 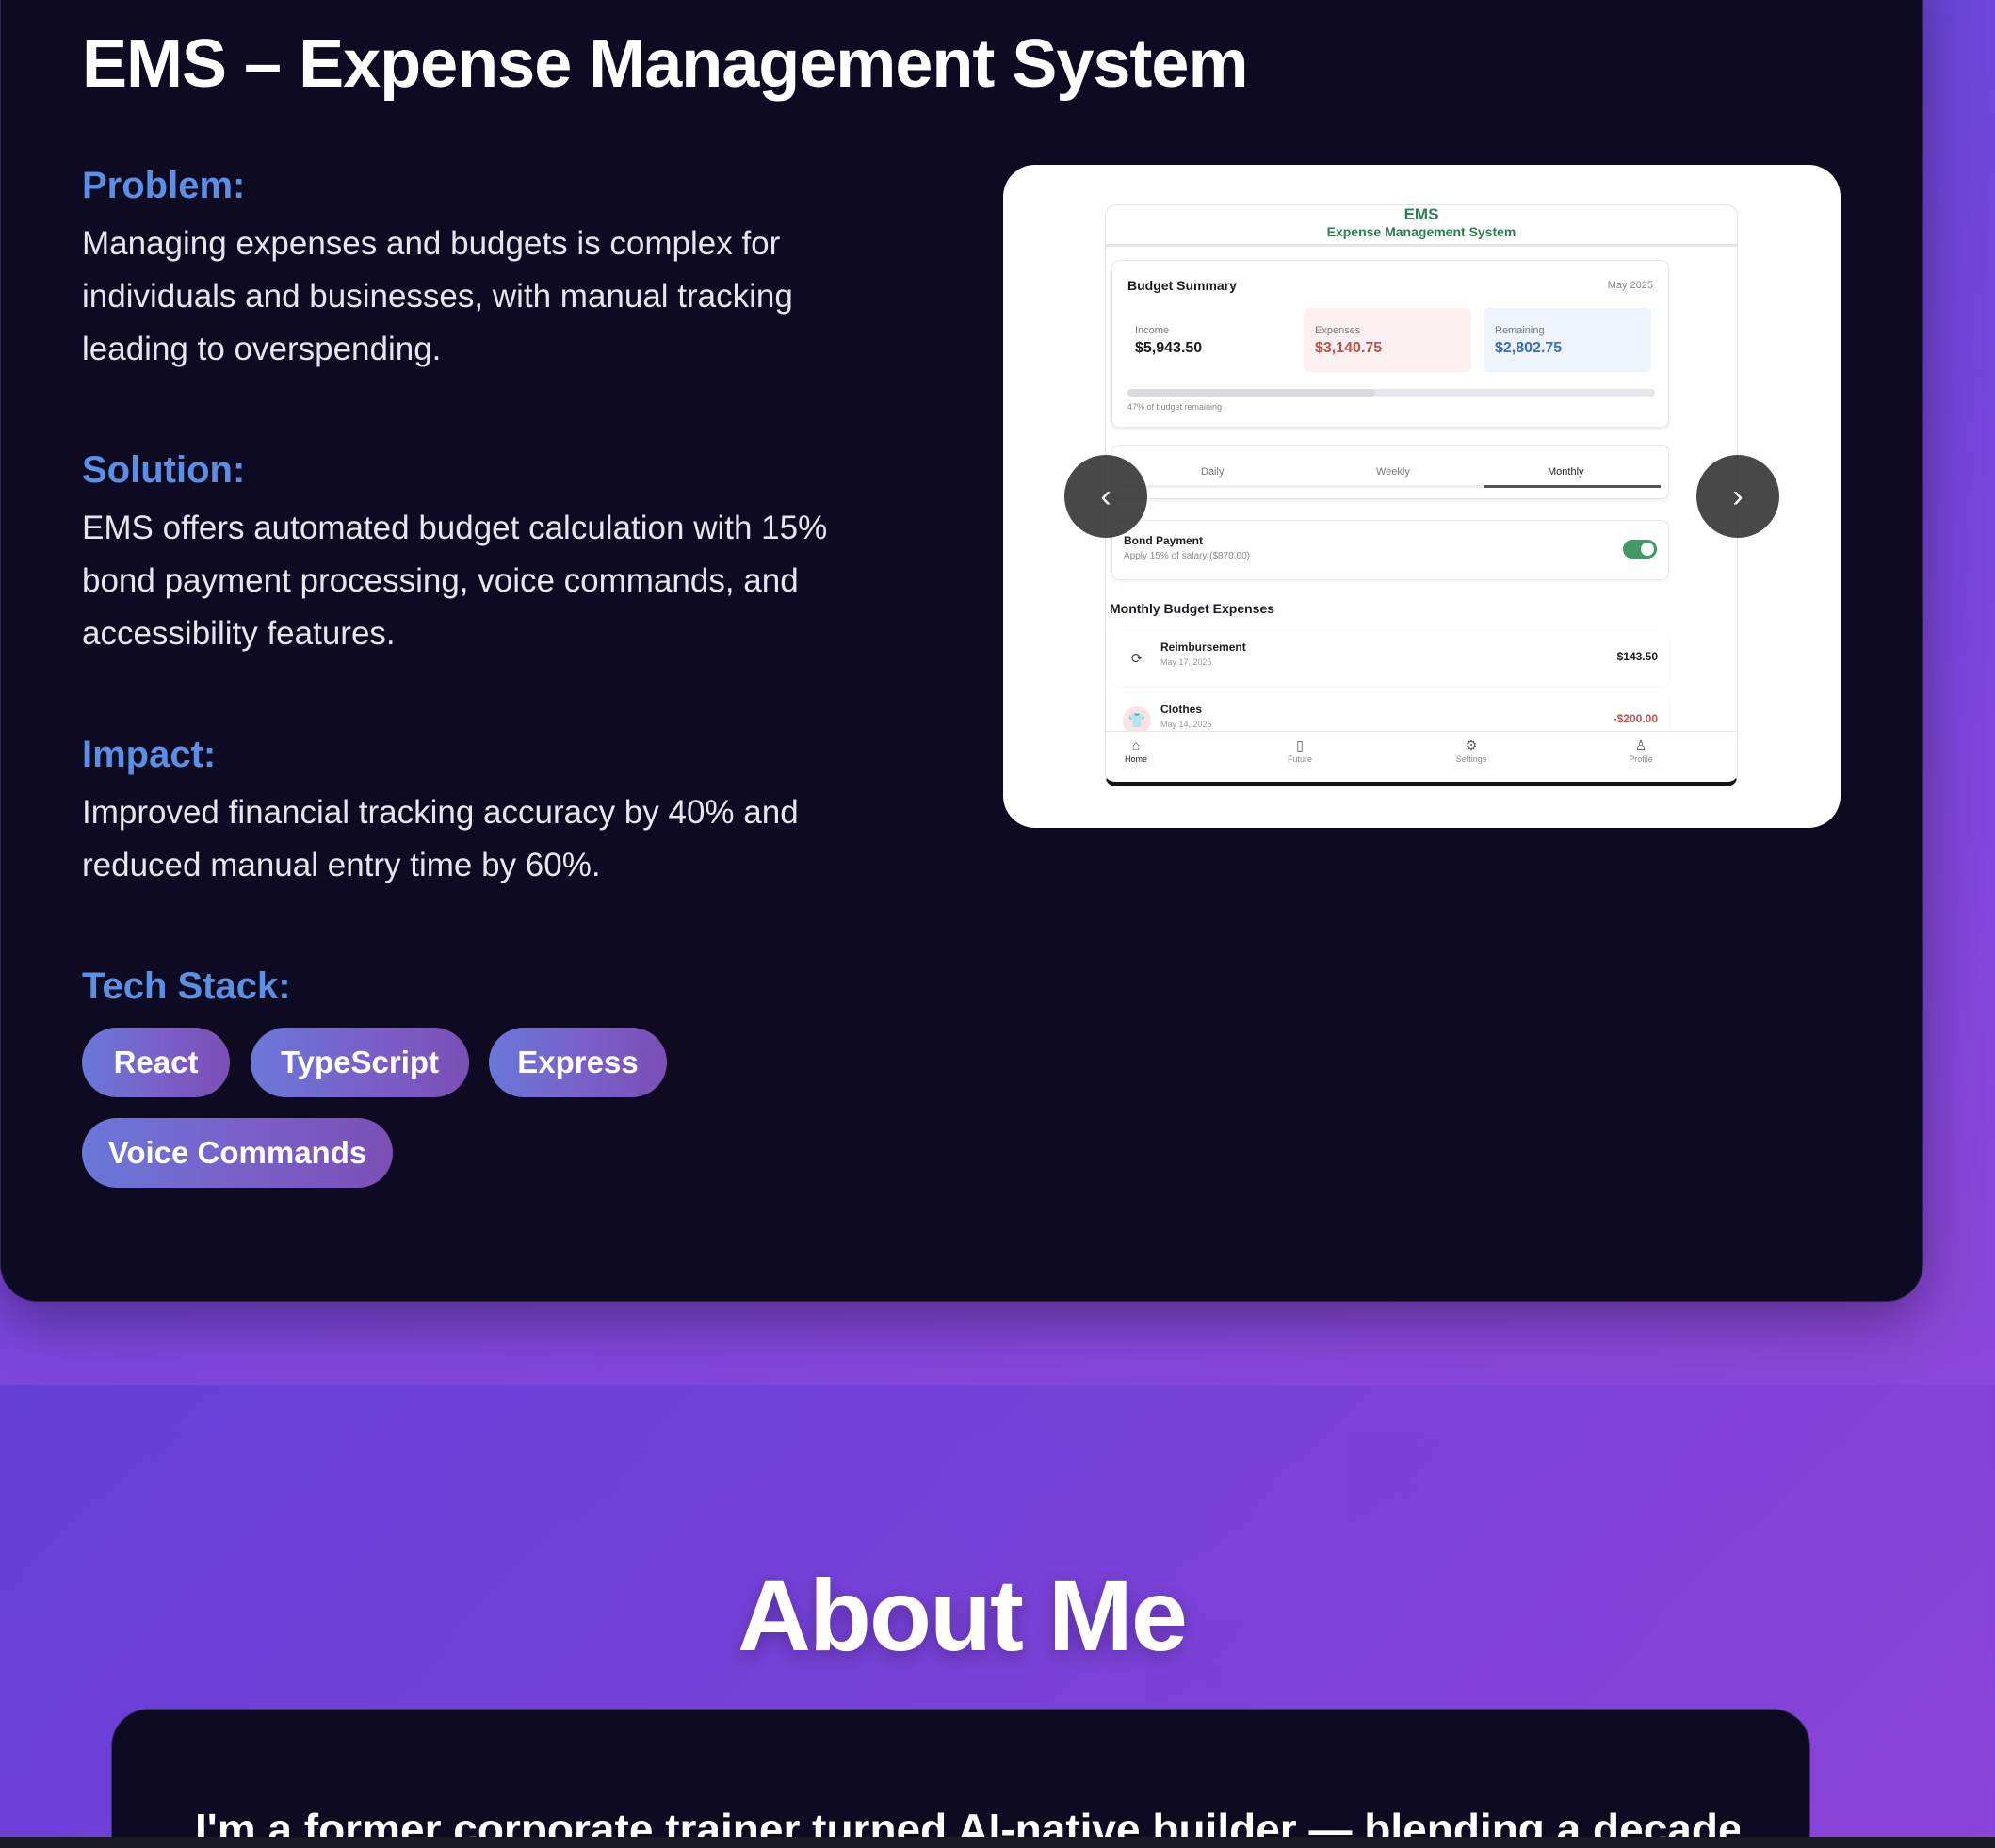 What do you see at coordinates (1520, 330) in the screenshot?
I see `remaining-label: Remaining` at bounding box center [1520, 330].